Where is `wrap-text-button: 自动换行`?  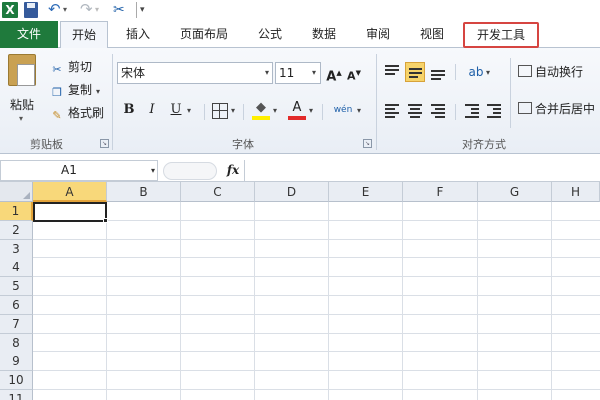 wrap-text-button: 自动换行 is located at coordinates (550, 72).